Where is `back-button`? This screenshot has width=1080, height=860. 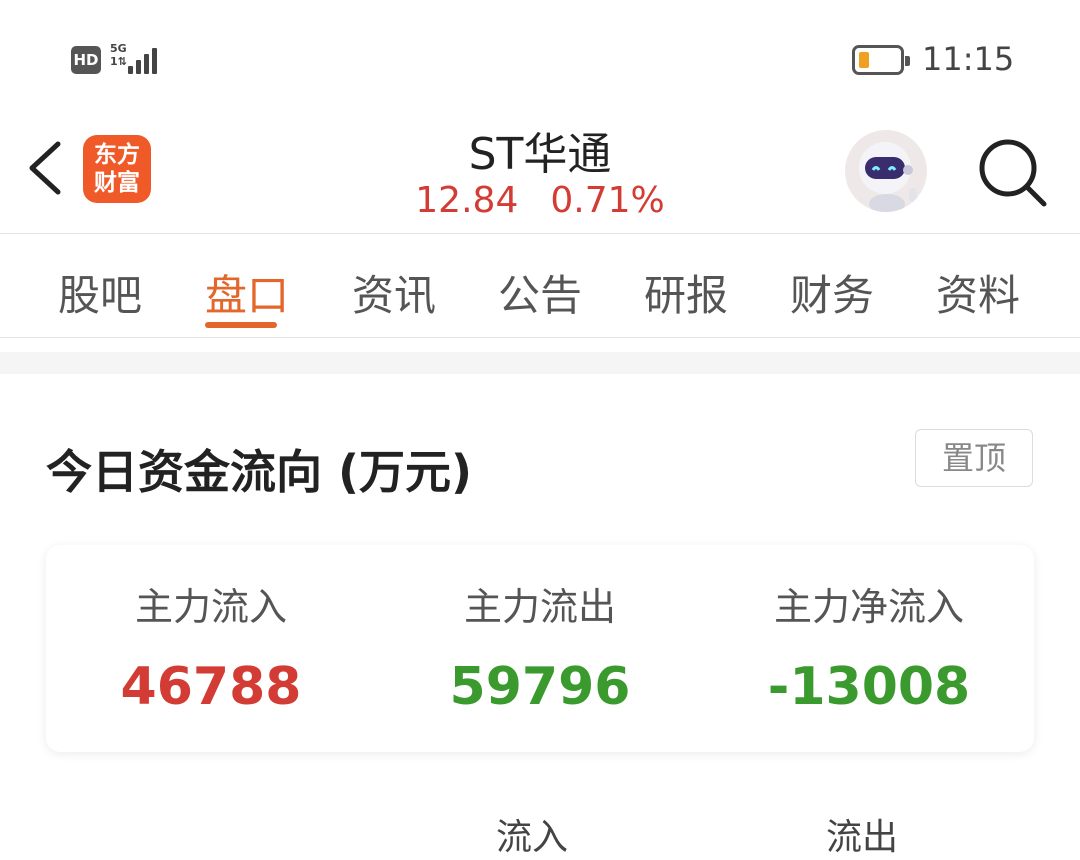
back-button is located at coordinates (46, 168).